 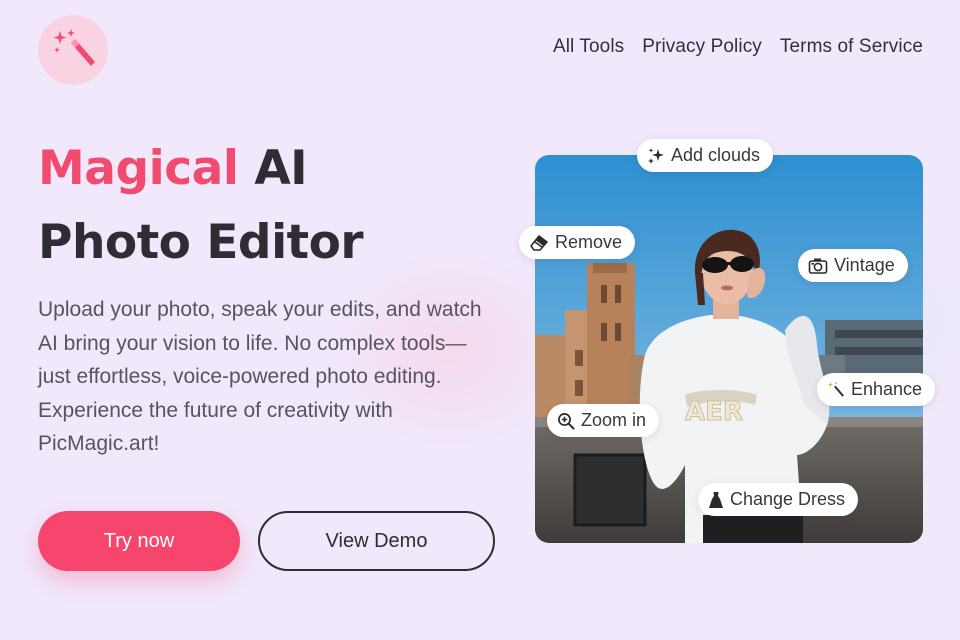 What do you see at coordinates (138, 168) in the screenshot?
I see `hero-title-accent: Magical` at bounding box center [138, 168].